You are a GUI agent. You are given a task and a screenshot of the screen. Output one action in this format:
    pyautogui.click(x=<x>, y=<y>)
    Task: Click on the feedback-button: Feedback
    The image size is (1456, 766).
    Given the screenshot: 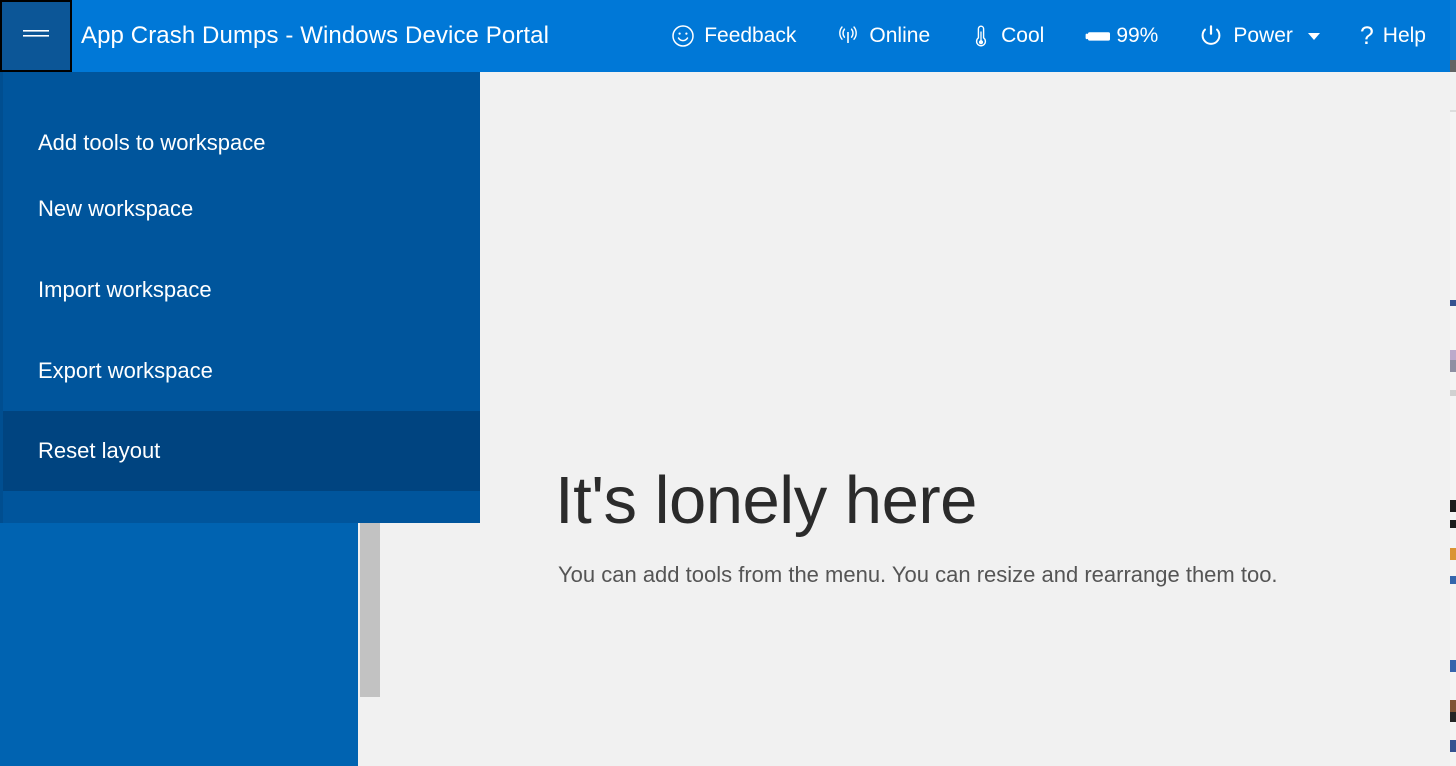 What is the action you would take?
    pyautogui.click(x=733, y=36)
    